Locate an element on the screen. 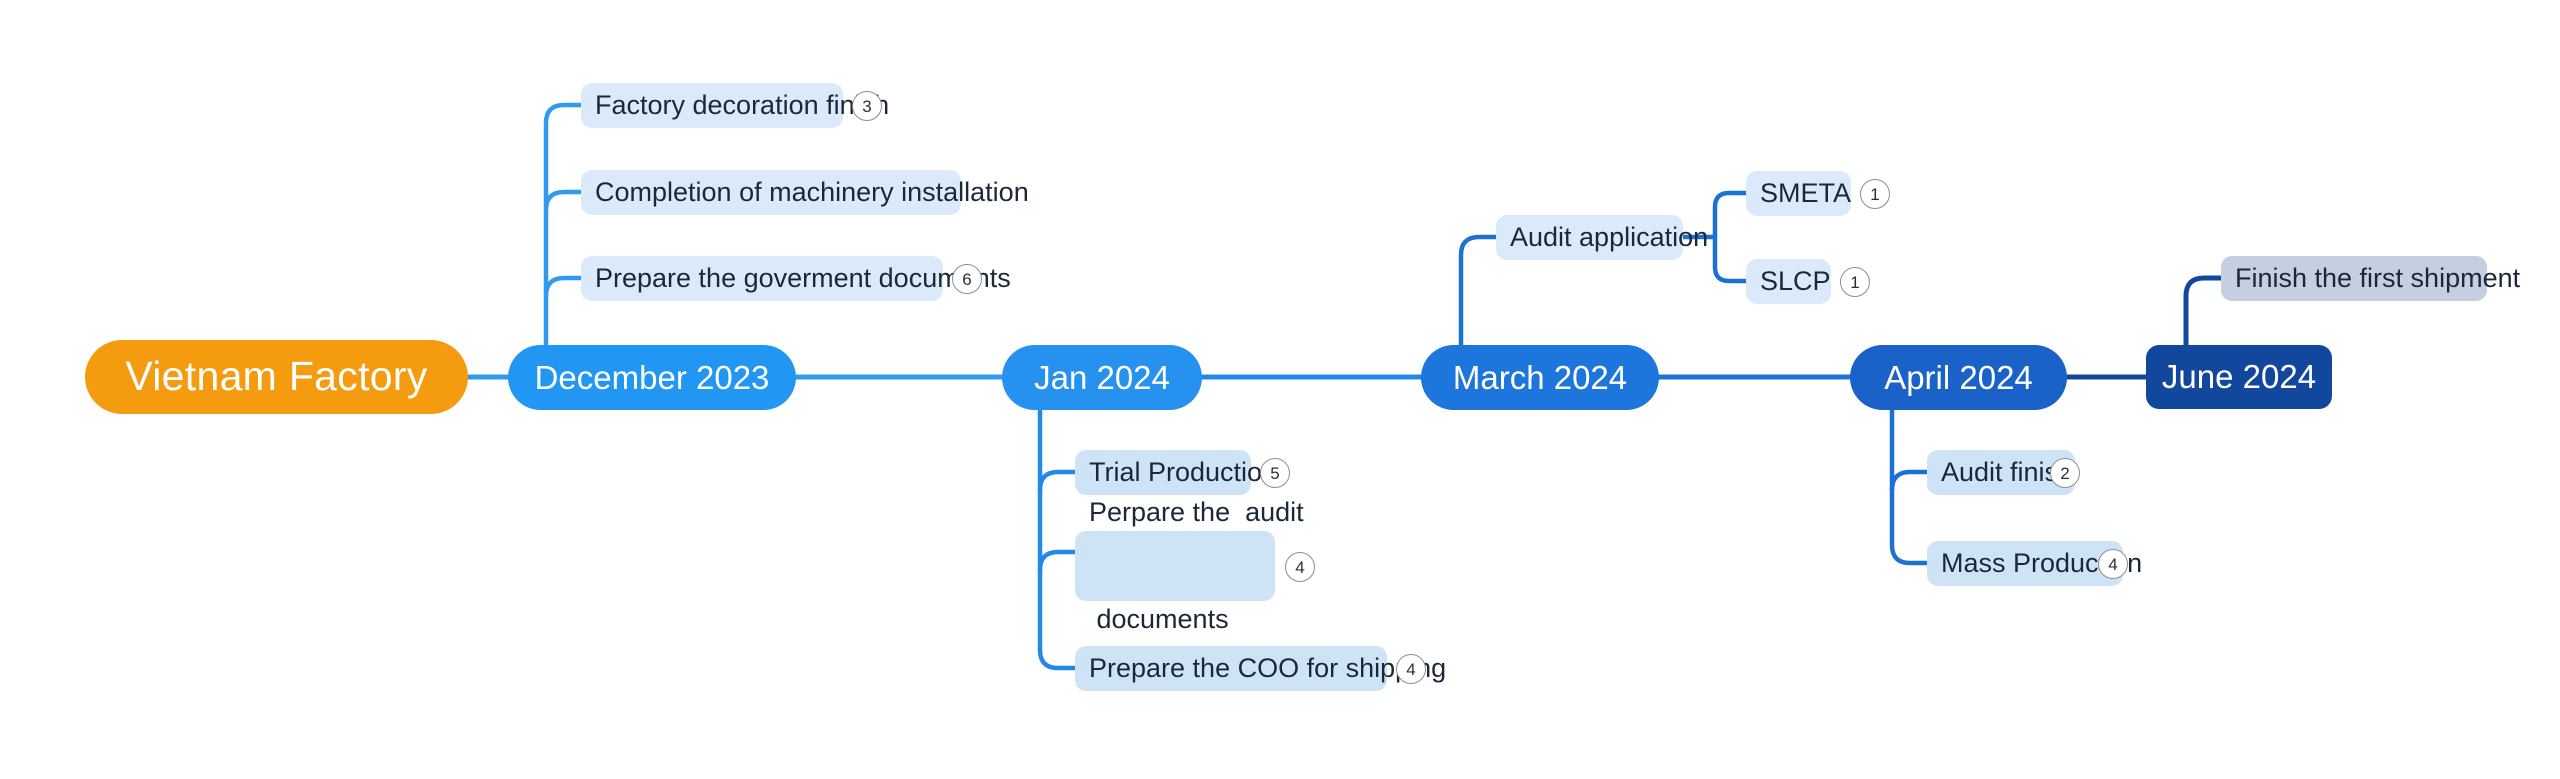 The height and width of the screenshot is (779, 2560). leaf-label-audit-application: Audit application is located at coordinates (1609, 236).